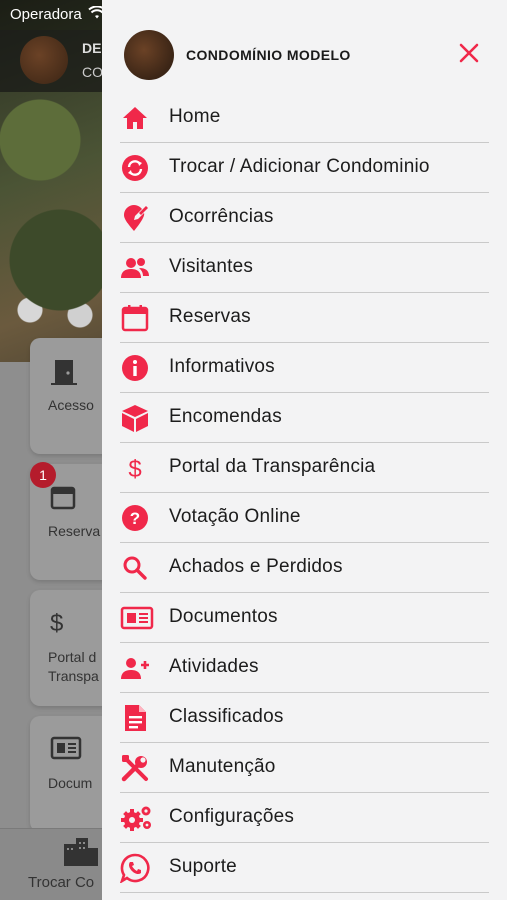 The width and height of the screenshot is (507, 900). Describe the element at coordinates (222, 766) in the screenshot. I see `menu-item-label: Manutenção` at that location.